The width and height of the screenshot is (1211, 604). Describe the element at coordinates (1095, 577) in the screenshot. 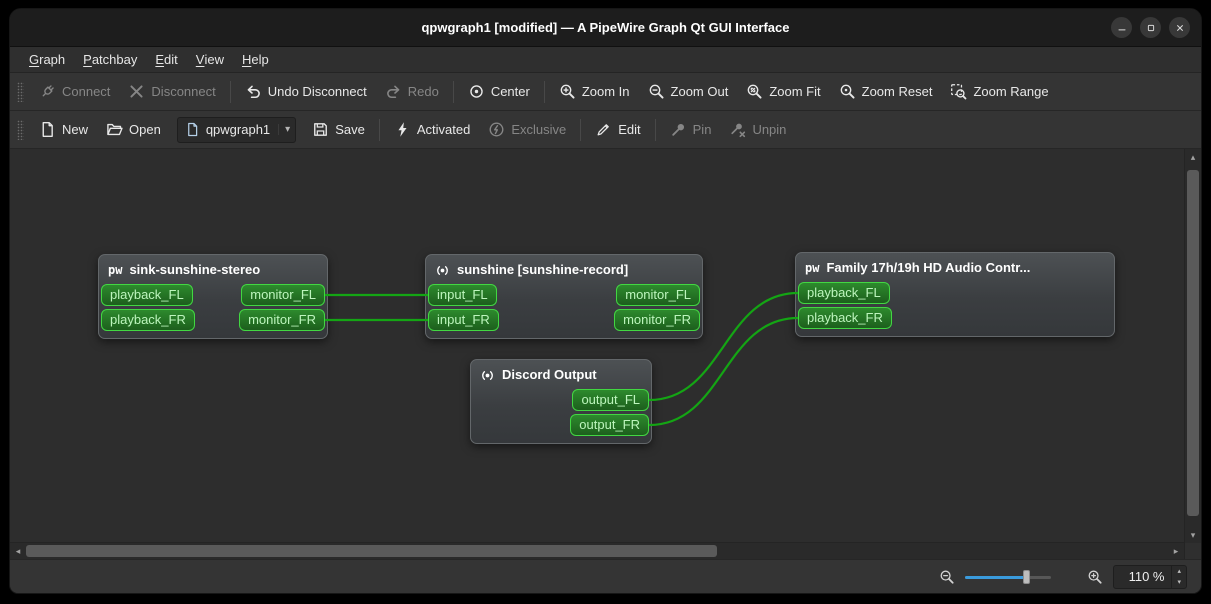

I see `zoom-in-icon` at that location.